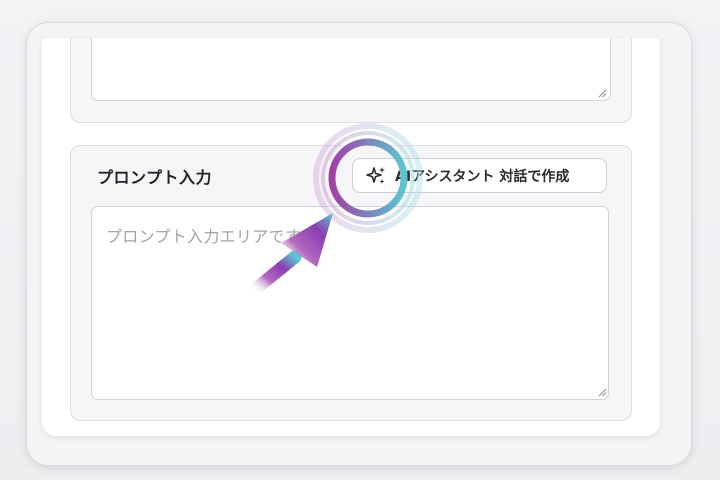 The height and width of the screenshot is (480, 720). I want to click on prompt-textarea-placeholder: プロンプト入力エリアです, so click(204, 236).